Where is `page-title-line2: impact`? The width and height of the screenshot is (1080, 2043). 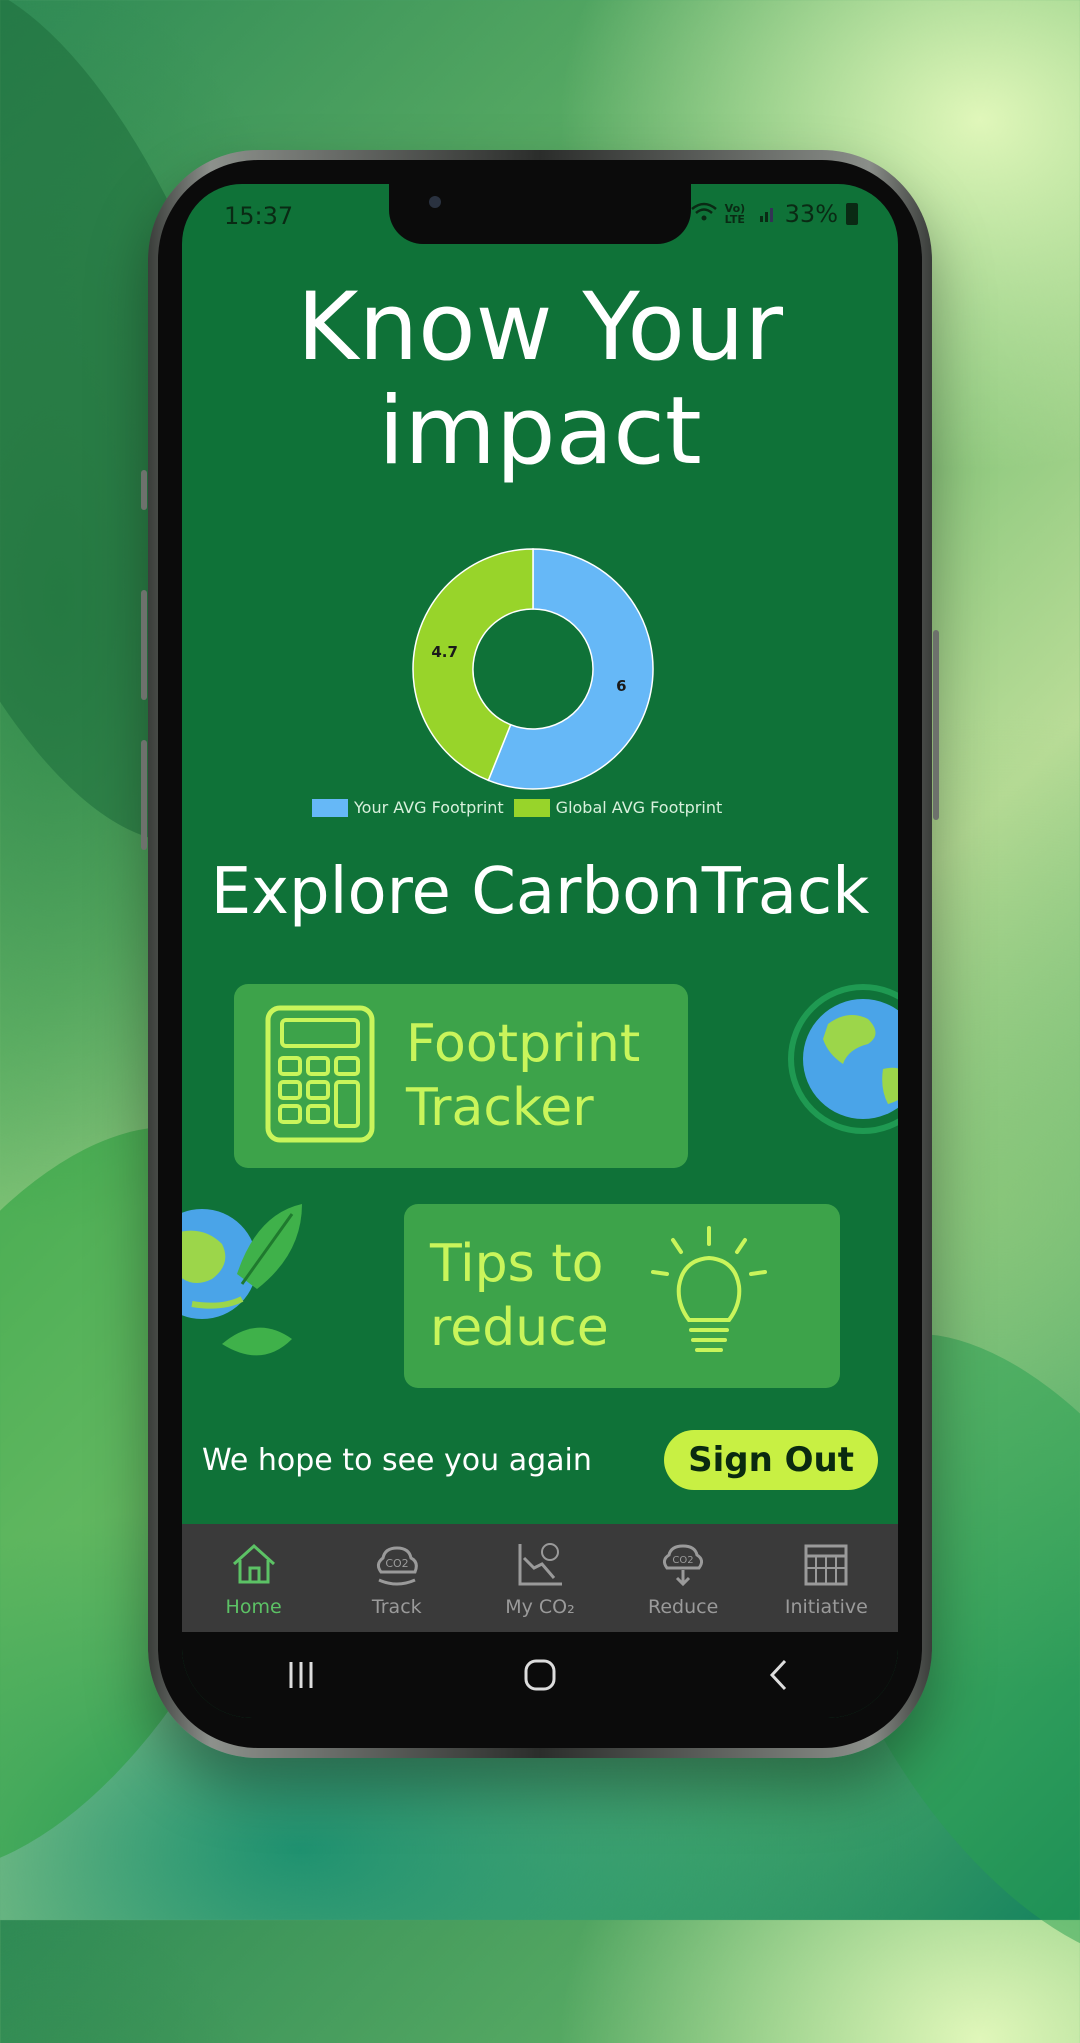
page-title-line2: impact is located at coordinates (540, 431).